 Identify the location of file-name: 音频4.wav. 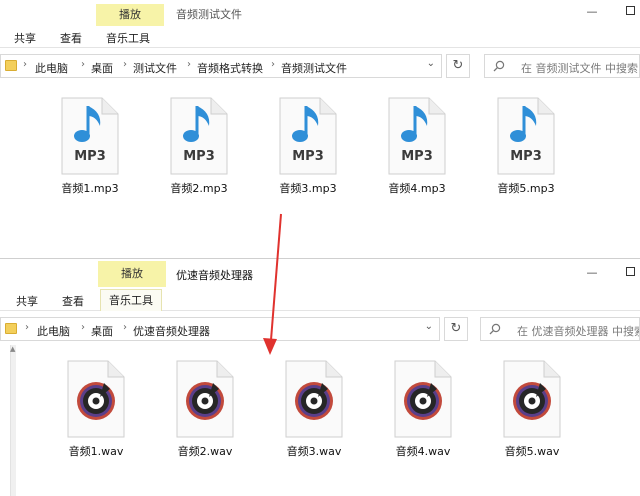
(423, 451).